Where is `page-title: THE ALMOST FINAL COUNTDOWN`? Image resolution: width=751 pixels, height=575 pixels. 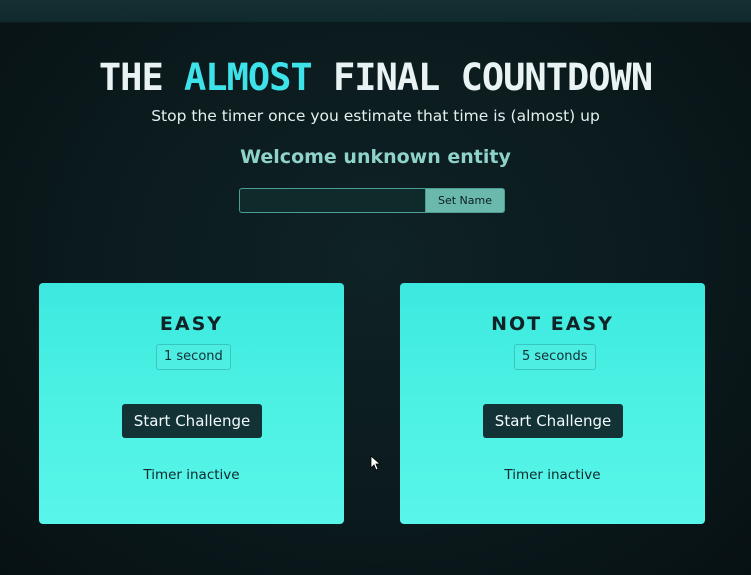 page-title: THE ALMOST FINAL COUNTDOWN is located at coordinates (375, 77).